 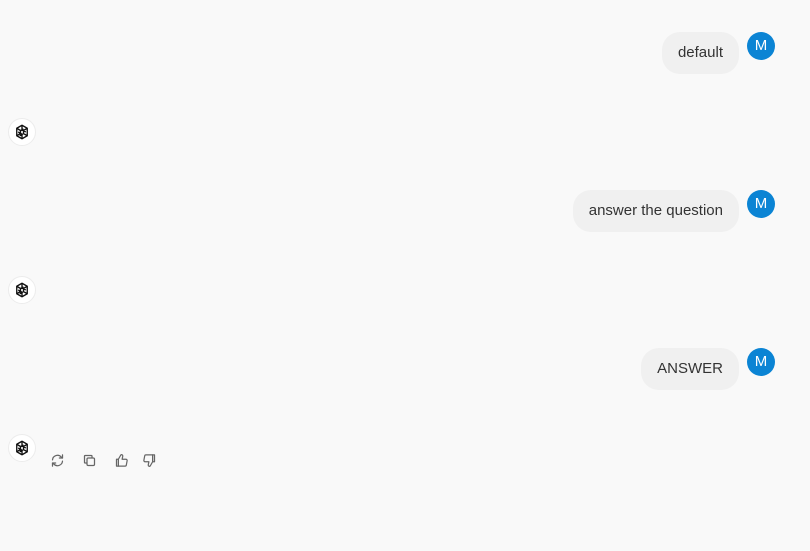 What do you see at coordinates (700, 53) in the screenshot?
I see `user-message-bubble: default` at bounding box center [700, 53].